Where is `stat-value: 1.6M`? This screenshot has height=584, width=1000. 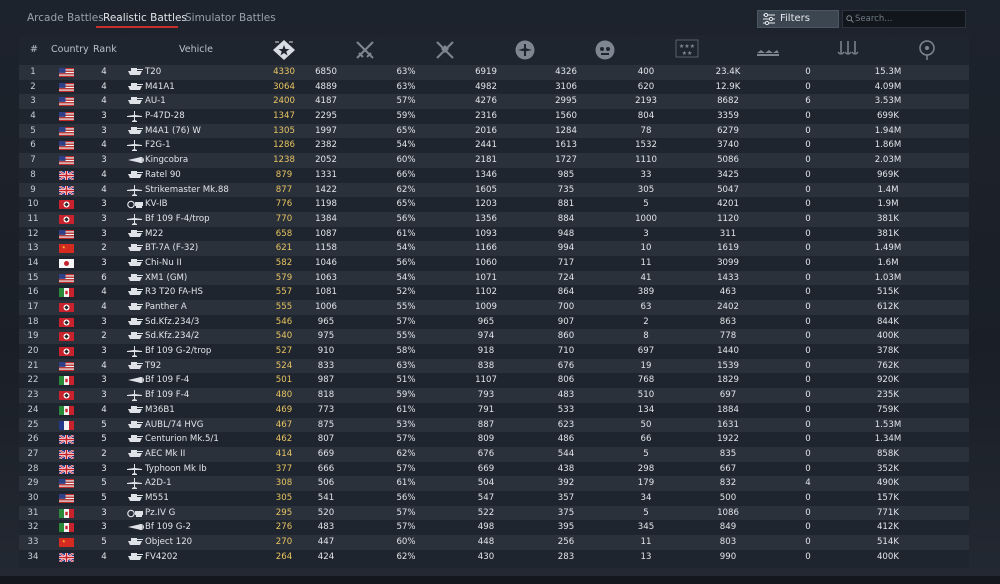 stat-value: 1.6M is located at coordinates (888, 262).